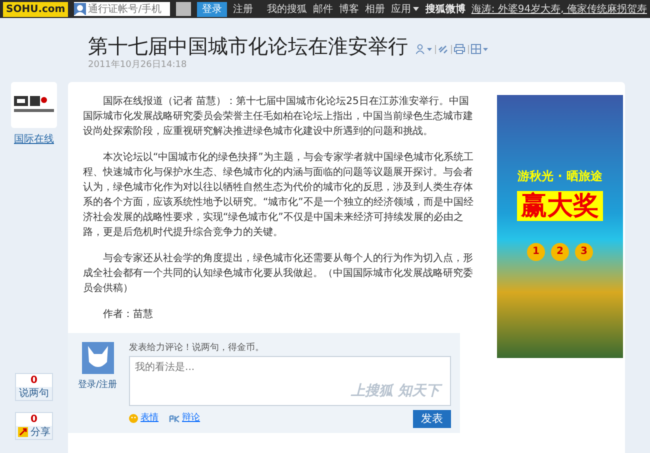  What do you see at coordinates (174, 418) in the screenshot?
I see `pk-icon` at bounding box center [174, 418].